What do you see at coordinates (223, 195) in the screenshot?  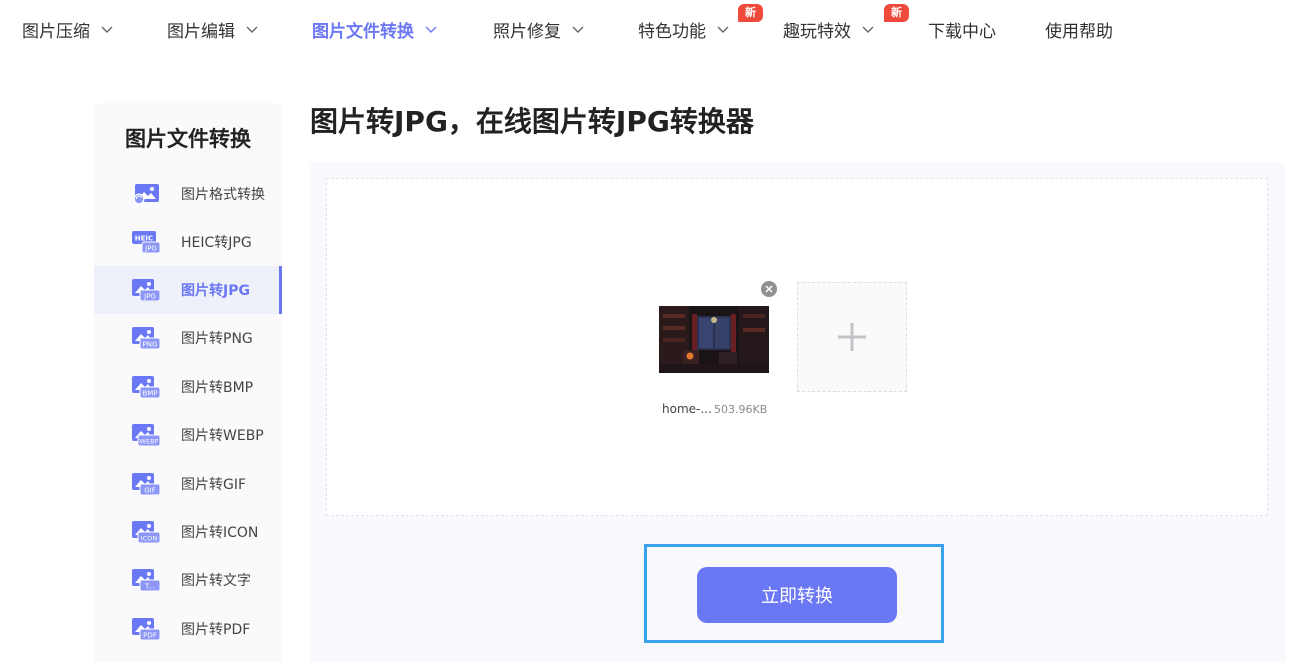 I see `sidebar-item-label: 图片格式转换` at bounding box center [223, 195].